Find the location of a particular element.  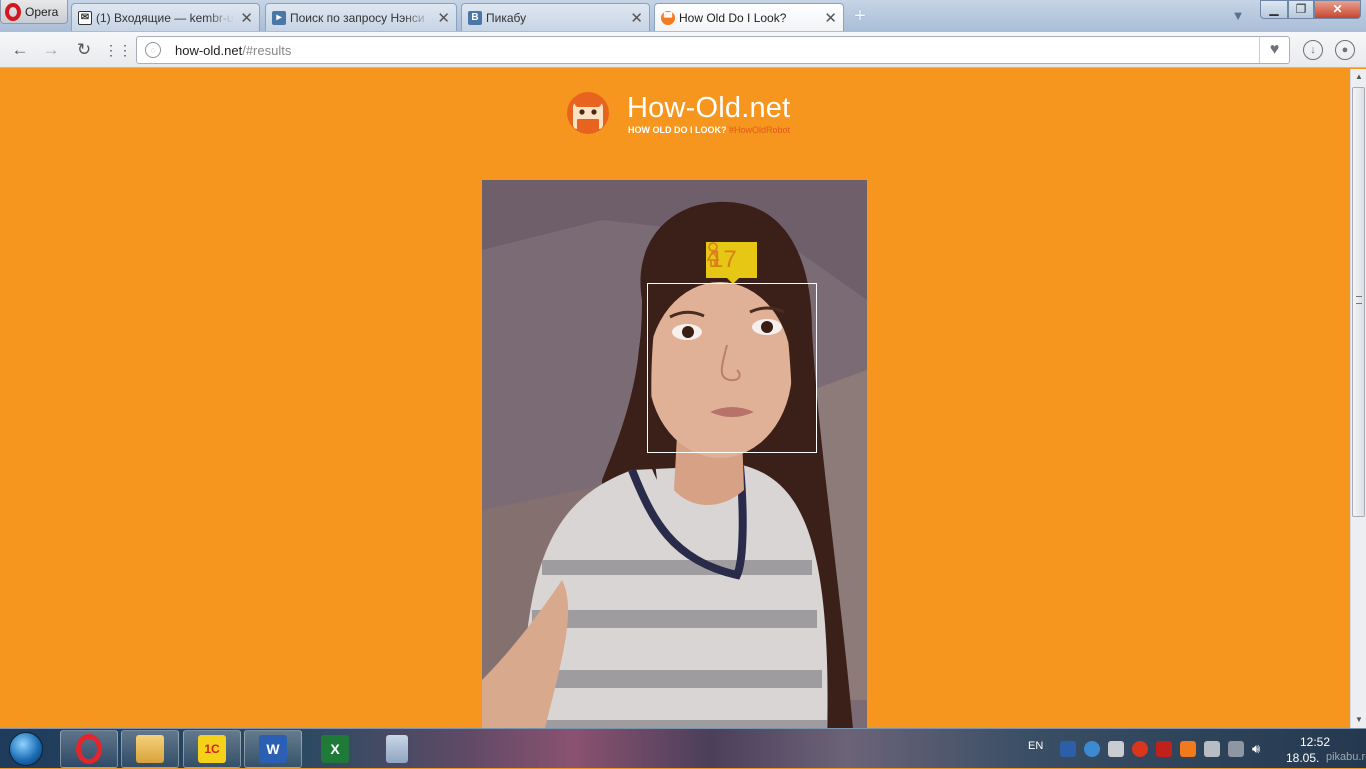

taskbar-calculator is located at coordinates (397, 749).